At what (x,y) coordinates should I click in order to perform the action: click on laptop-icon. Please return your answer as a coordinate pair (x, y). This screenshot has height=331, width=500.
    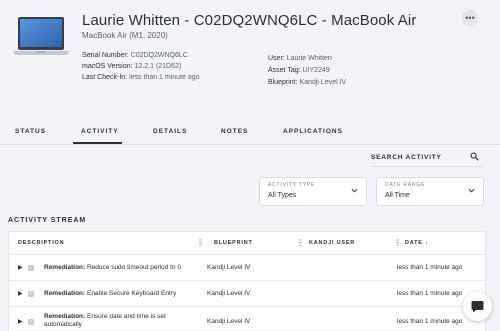
    Looking at the image, I should click on (41, 36).